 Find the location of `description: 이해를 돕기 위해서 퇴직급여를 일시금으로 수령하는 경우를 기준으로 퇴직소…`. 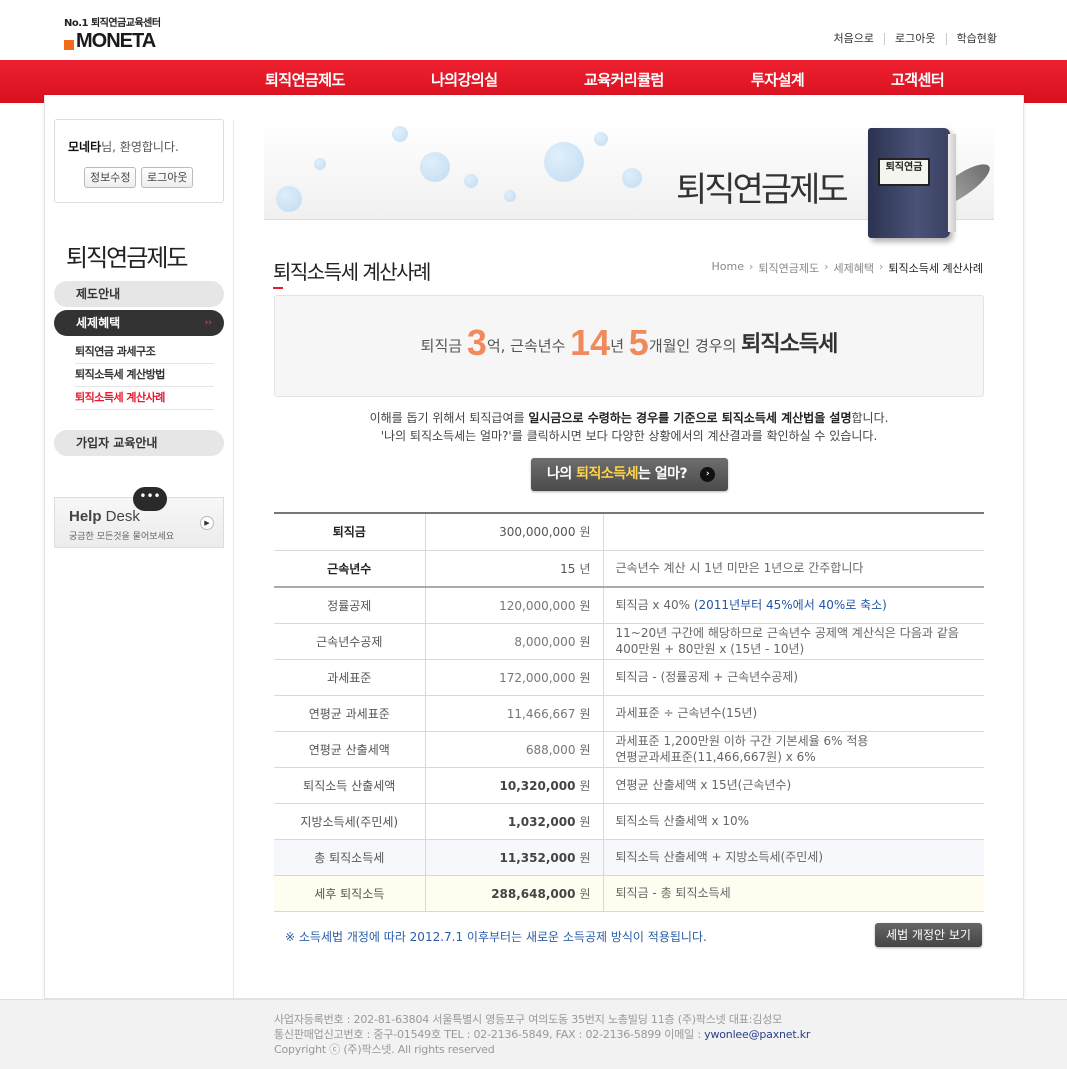

description: 이해를 돕기 위해서 퇴직급여를 일시금으로 수령하는 경우를 기준으로 퇴직소… is located at coordinates (629, 427).